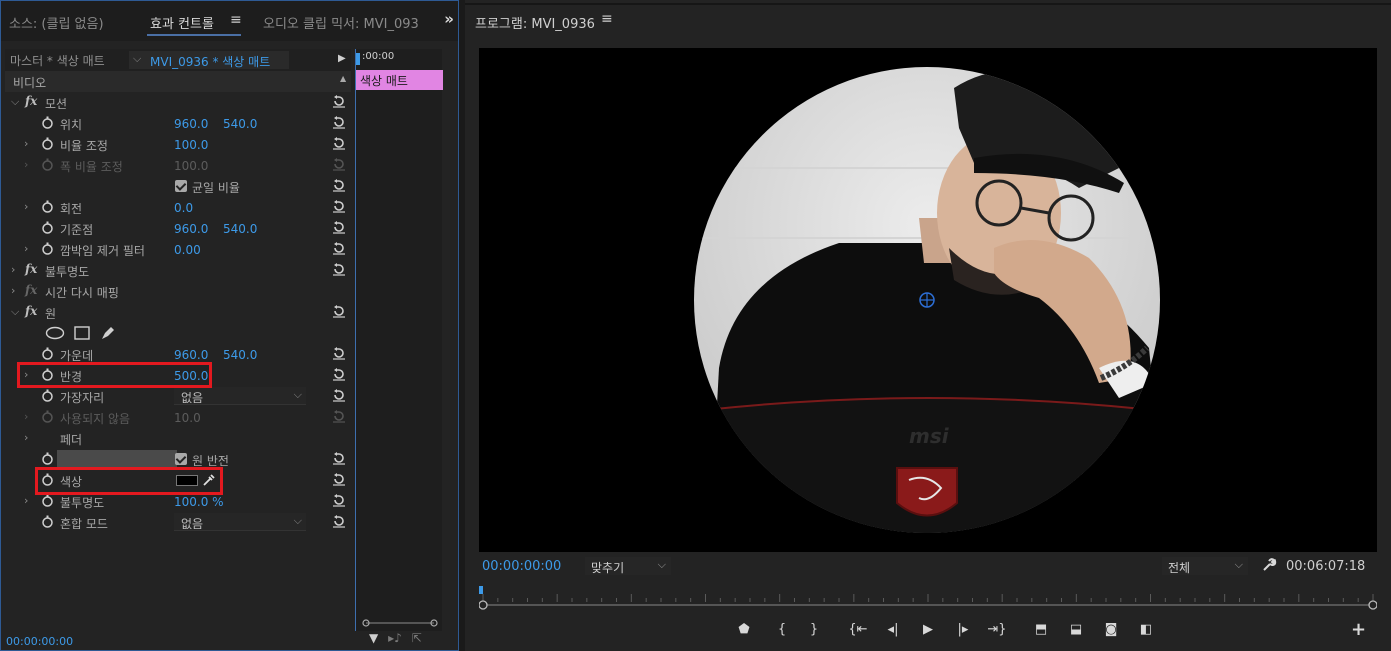 Image resolution: width=1391 pixels, height=651 pixels. What do you see at coordinates (858, 630) in the screenshot?
I see `go-to-in-button: {⇤` at bounding box center [858, 630].